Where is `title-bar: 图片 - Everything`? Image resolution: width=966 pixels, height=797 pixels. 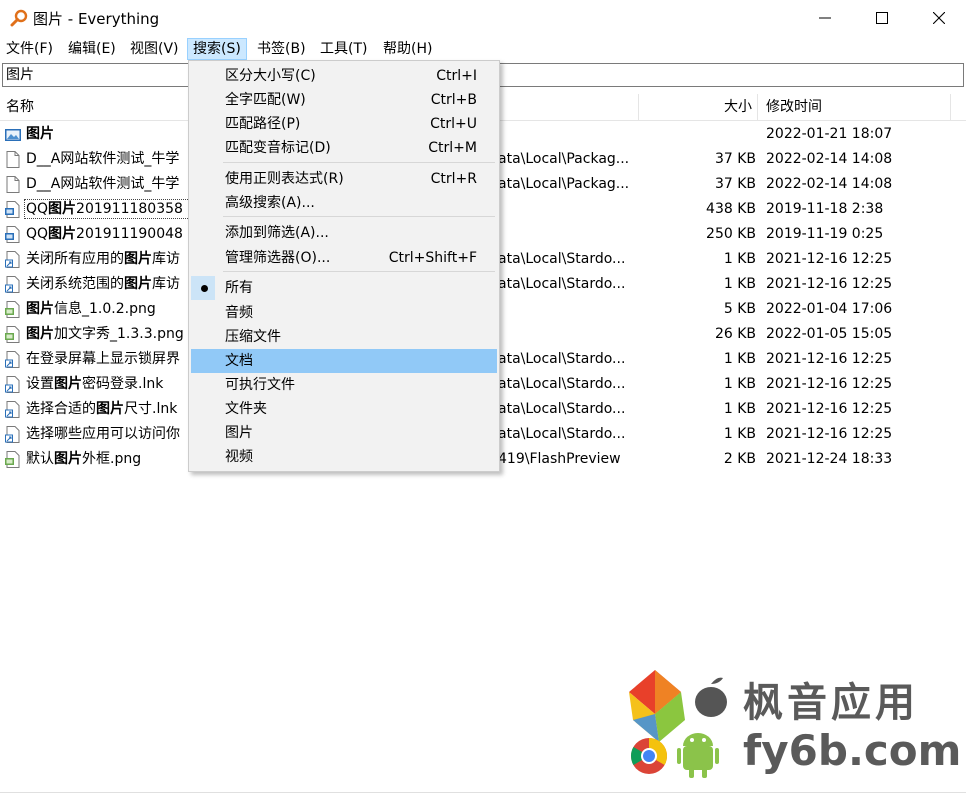 title-bar: 图片 - Everything is located at coordinates (483, 18).